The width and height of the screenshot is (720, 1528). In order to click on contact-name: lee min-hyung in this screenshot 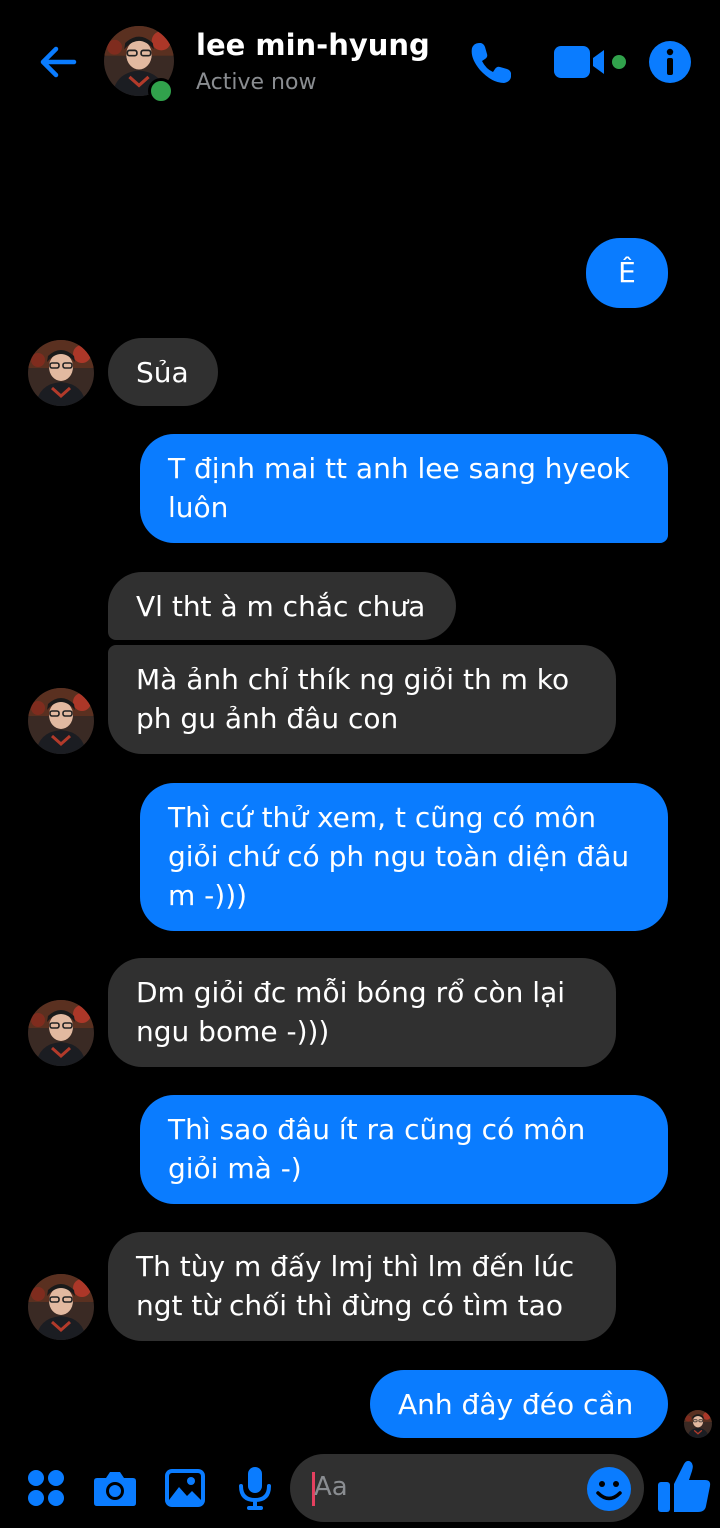, I will do `click(313, 45)`.